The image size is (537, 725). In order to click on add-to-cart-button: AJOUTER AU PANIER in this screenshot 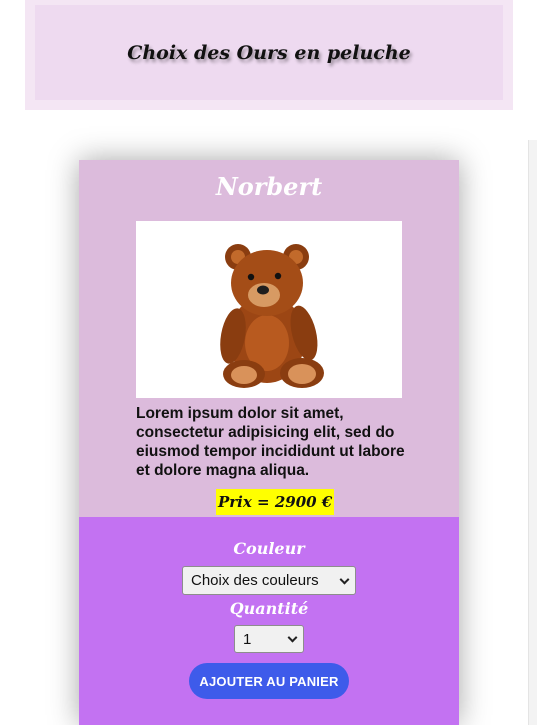, I will do `click(269, 681)`.